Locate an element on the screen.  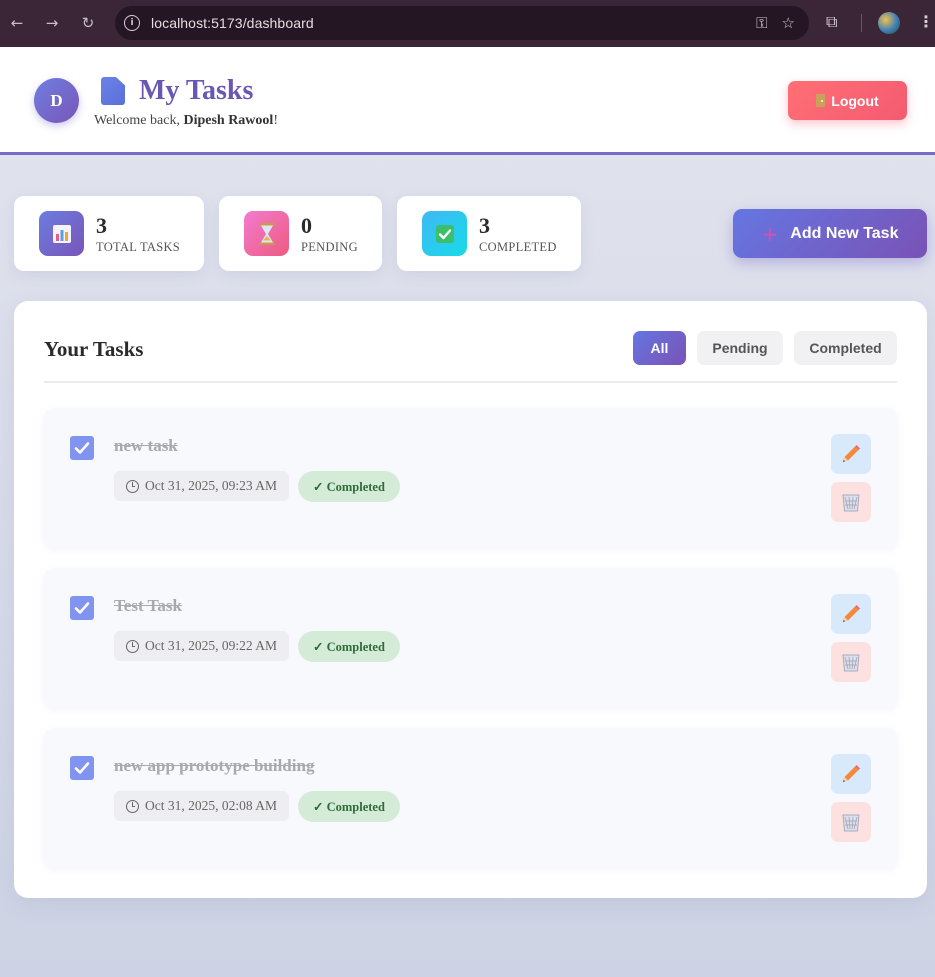
site-info-icon: i is located at coordinates (132, 23).